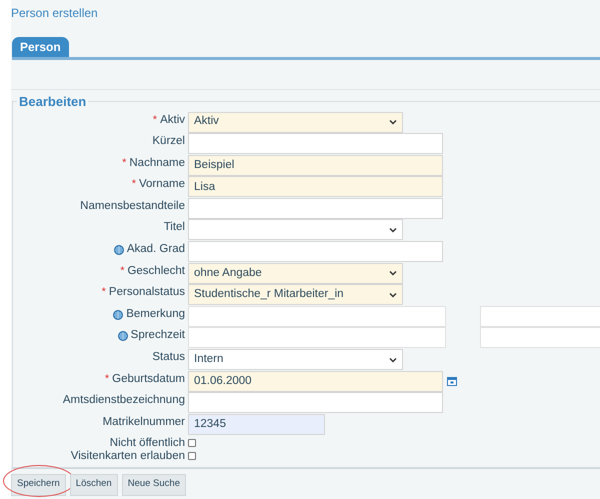  What do you see at coordinates (315, 187) in the screenshot?
I see `text-field: Lisa` at bounding box center [315, 187].